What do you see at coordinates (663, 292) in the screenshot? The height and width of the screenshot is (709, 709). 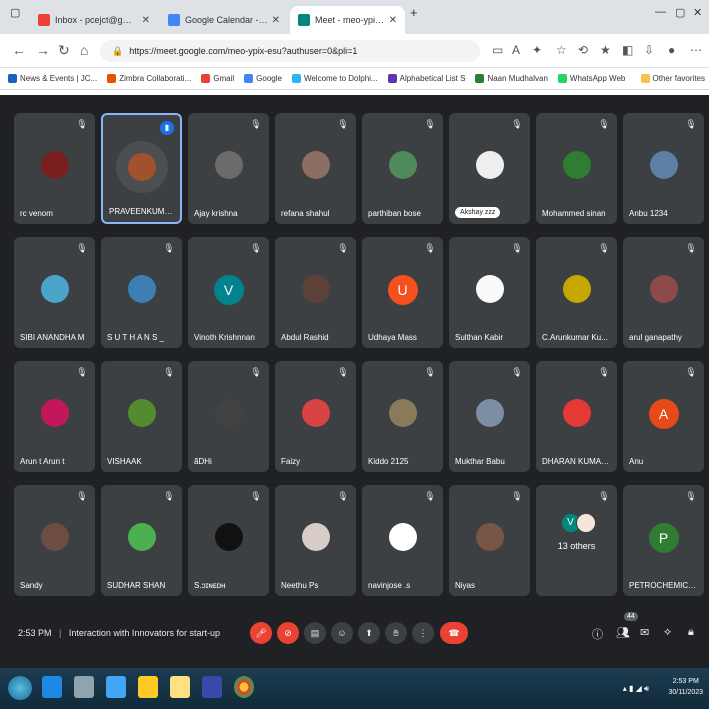 I see `participant-tile: 🎙︎ arul ganapathy` at bounding box center [663, 292].